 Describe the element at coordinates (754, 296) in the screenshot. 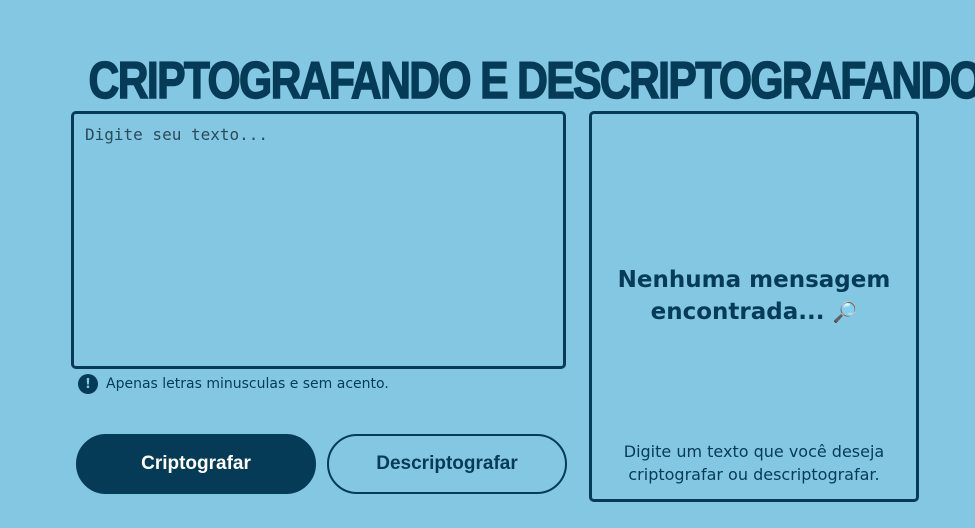

I see `empty-message-title: Nenhuma mensagem encontrada... 🔎` at that location.